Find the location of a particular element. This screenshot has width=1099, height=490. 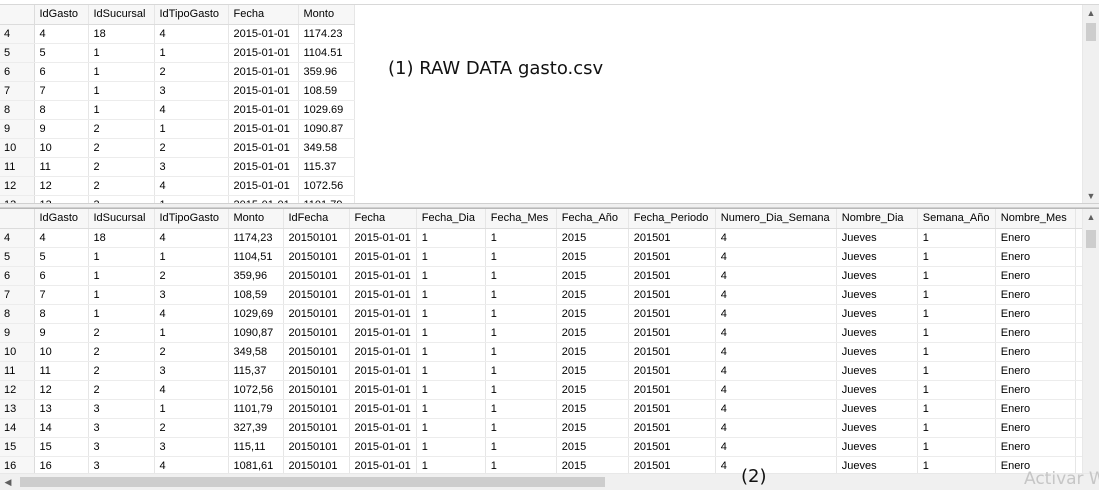

table-row: 11 11 2 3 2015-01-01 115.37 is located at coordinates (177, 167).